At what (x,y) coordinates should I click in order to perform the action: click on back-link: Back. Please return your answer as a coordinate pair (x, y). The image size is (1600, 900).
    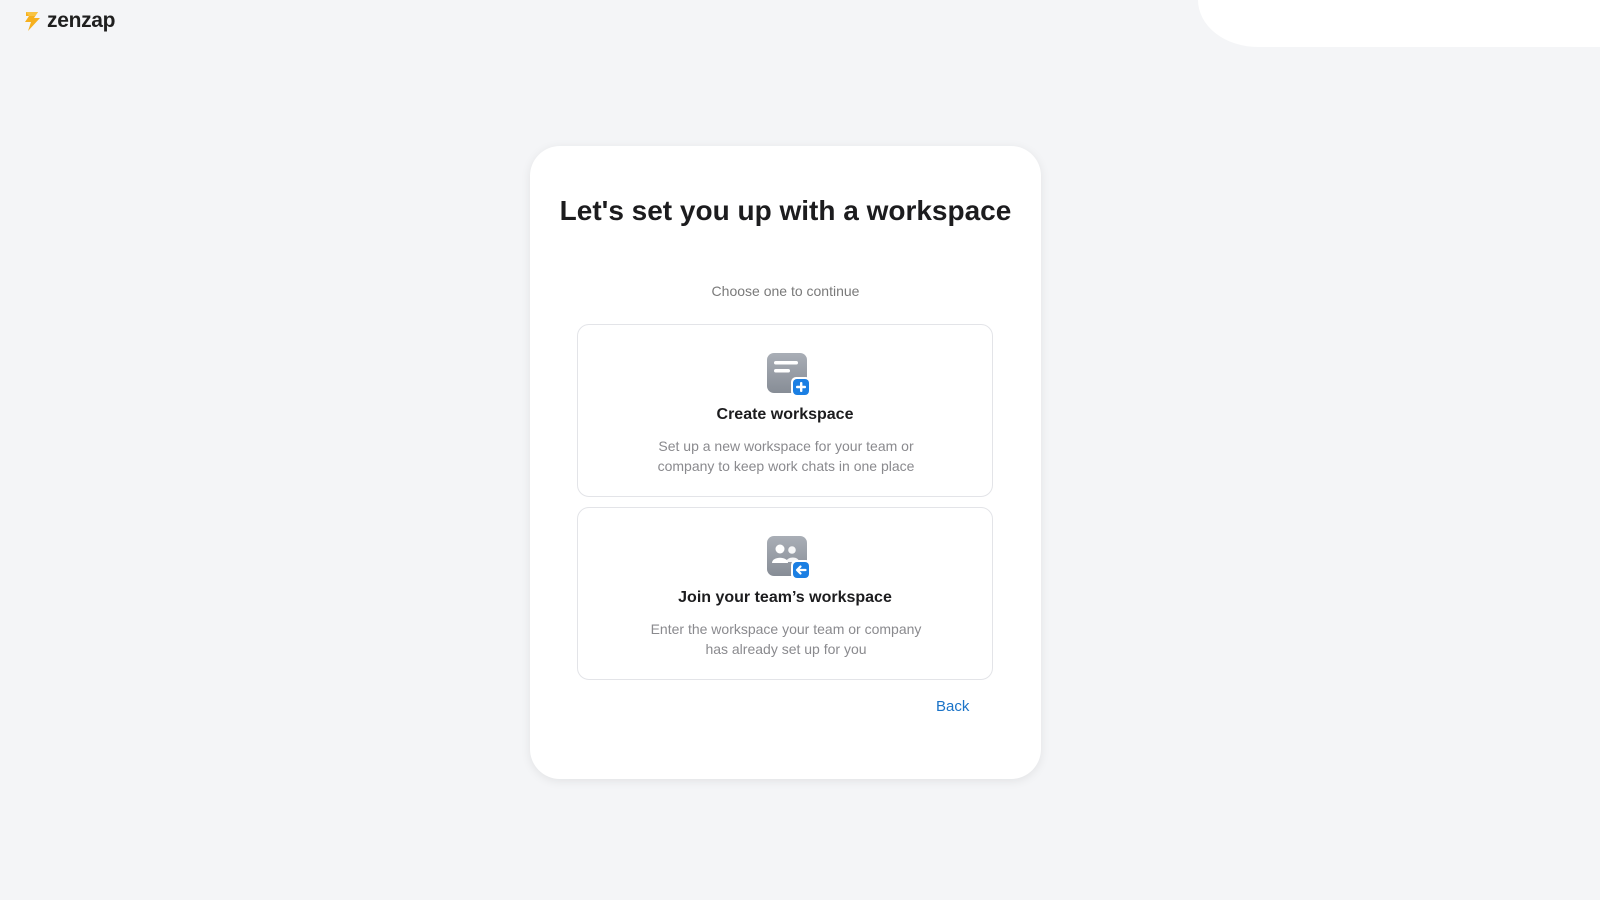
    Looking at the image, I should click on (952, 706).